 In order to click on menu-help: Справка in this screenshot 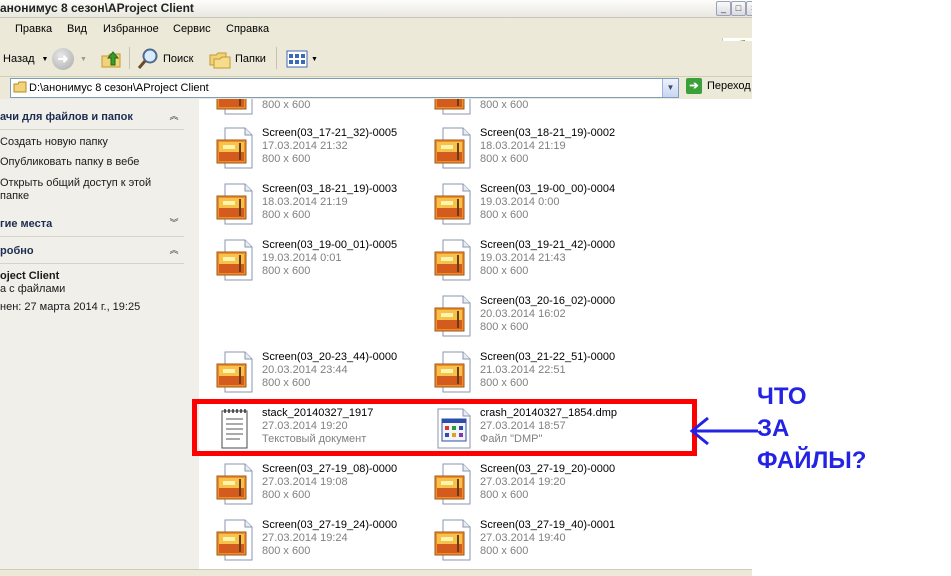, I will do `click(247, 29)`.